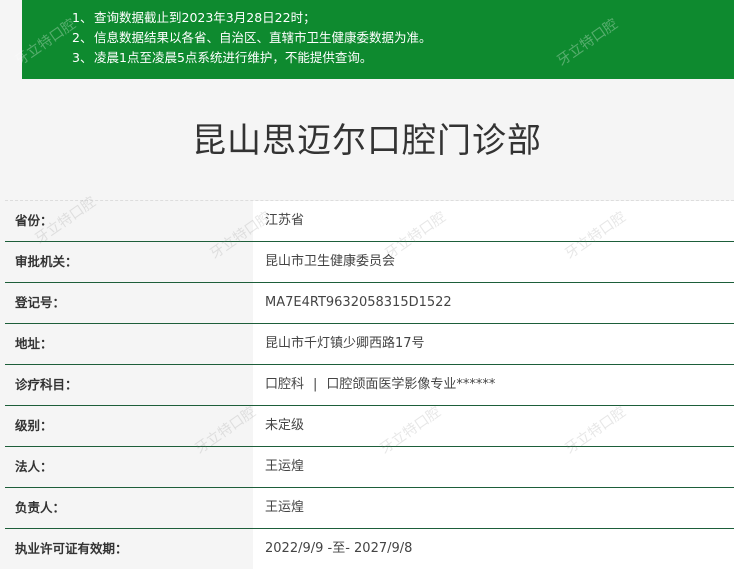 Image resolution: width=734 pixels, height=569 pixels. I want to click on notice-number: 3、, so click(82, 57).